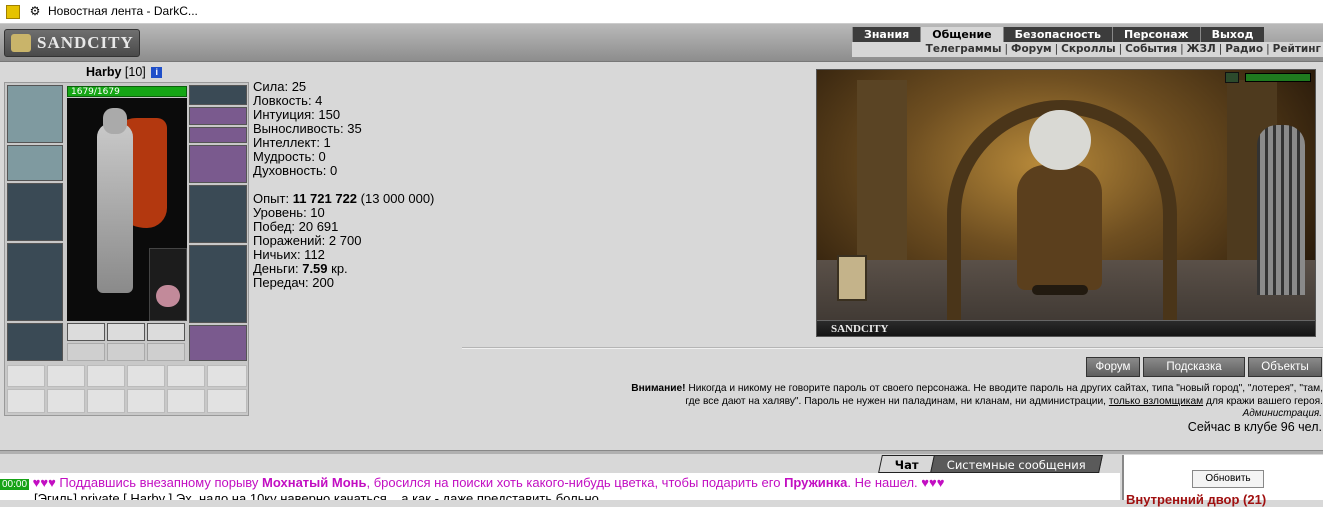 The image size is (1323, 507). Describe the element at coordinates (852, 278) in the screenshot. I see `notice-board-icon` at that location.